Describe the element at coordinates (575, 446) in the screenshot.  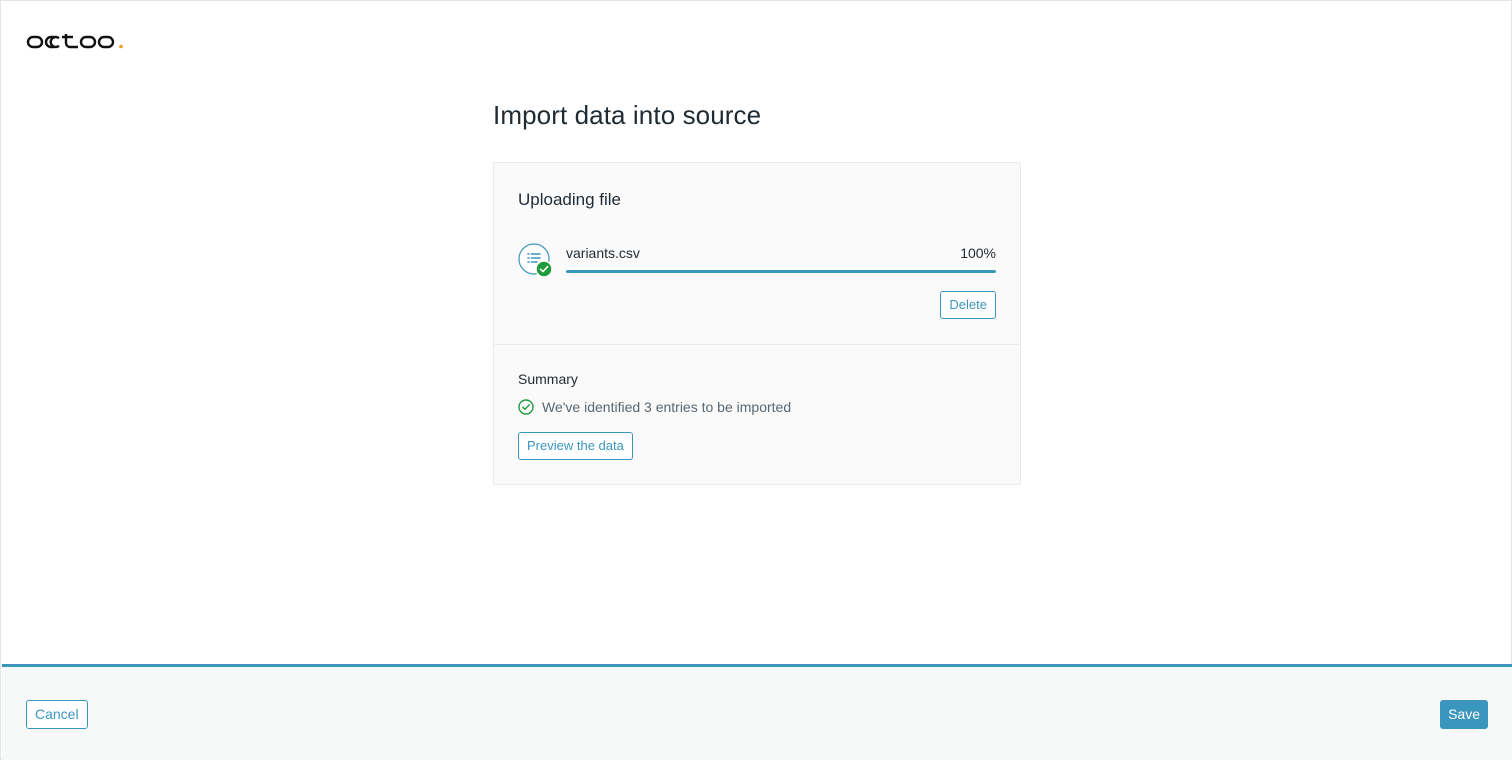
I see `preview-data-button: Preview the data` at that location.